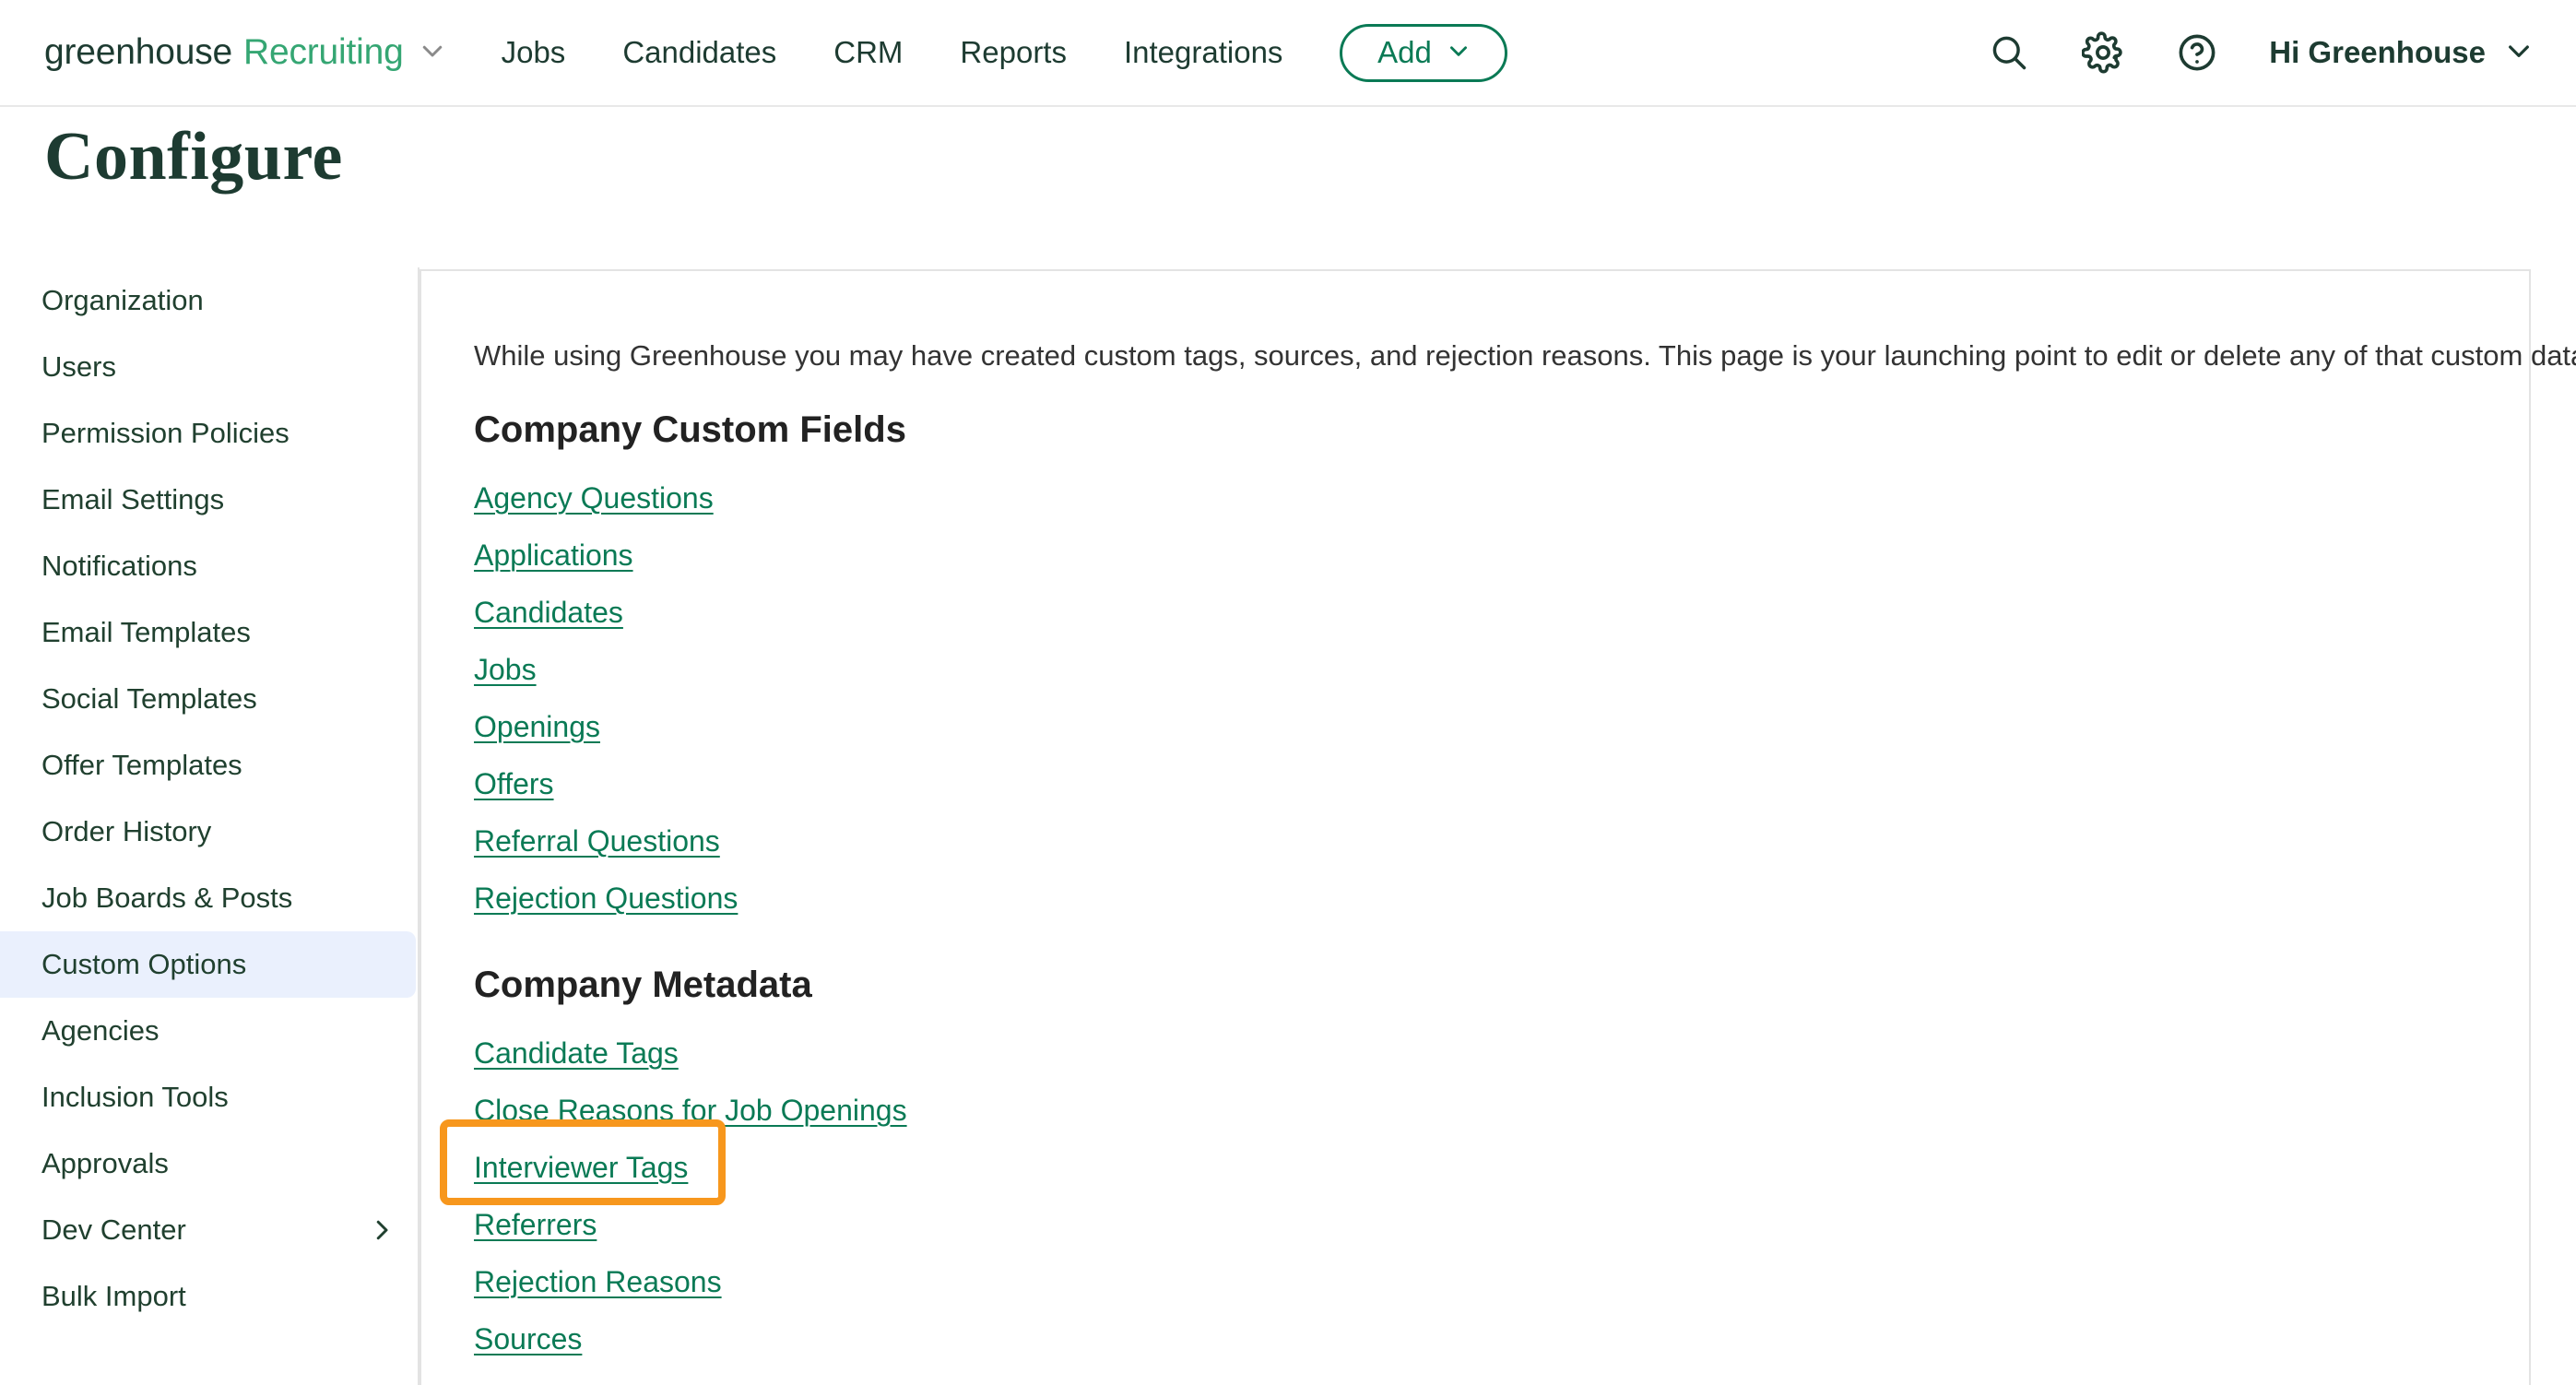  What do you see at coordinates (548, 613) in the screenshot?
I see `link-candidates: Candidates` at bounding box center [548, 613].